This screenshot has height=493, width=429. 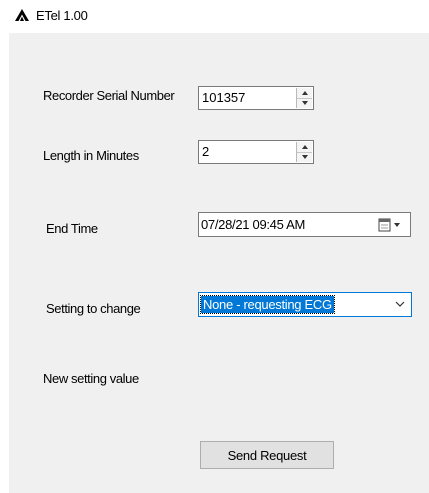 I want to click on serial-number-label: Recorder Serial Number, so click(x=109, y=95).